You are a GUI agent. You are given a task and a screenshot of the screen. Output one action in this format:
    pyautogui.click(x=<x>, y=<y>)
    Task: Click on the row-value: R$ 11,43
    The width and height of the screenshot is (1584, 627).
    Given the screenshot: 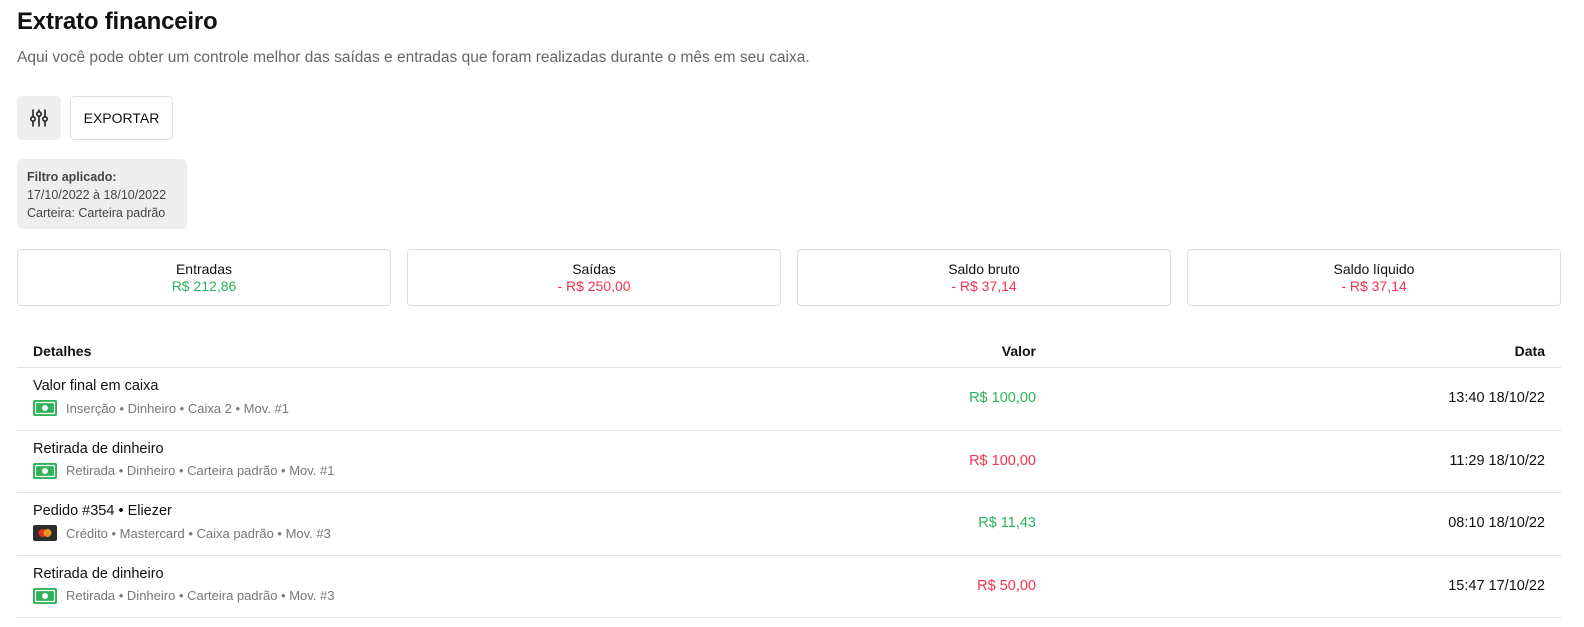 What is the action you would take?
    pyautogui.click(x=1007, y=523)
    